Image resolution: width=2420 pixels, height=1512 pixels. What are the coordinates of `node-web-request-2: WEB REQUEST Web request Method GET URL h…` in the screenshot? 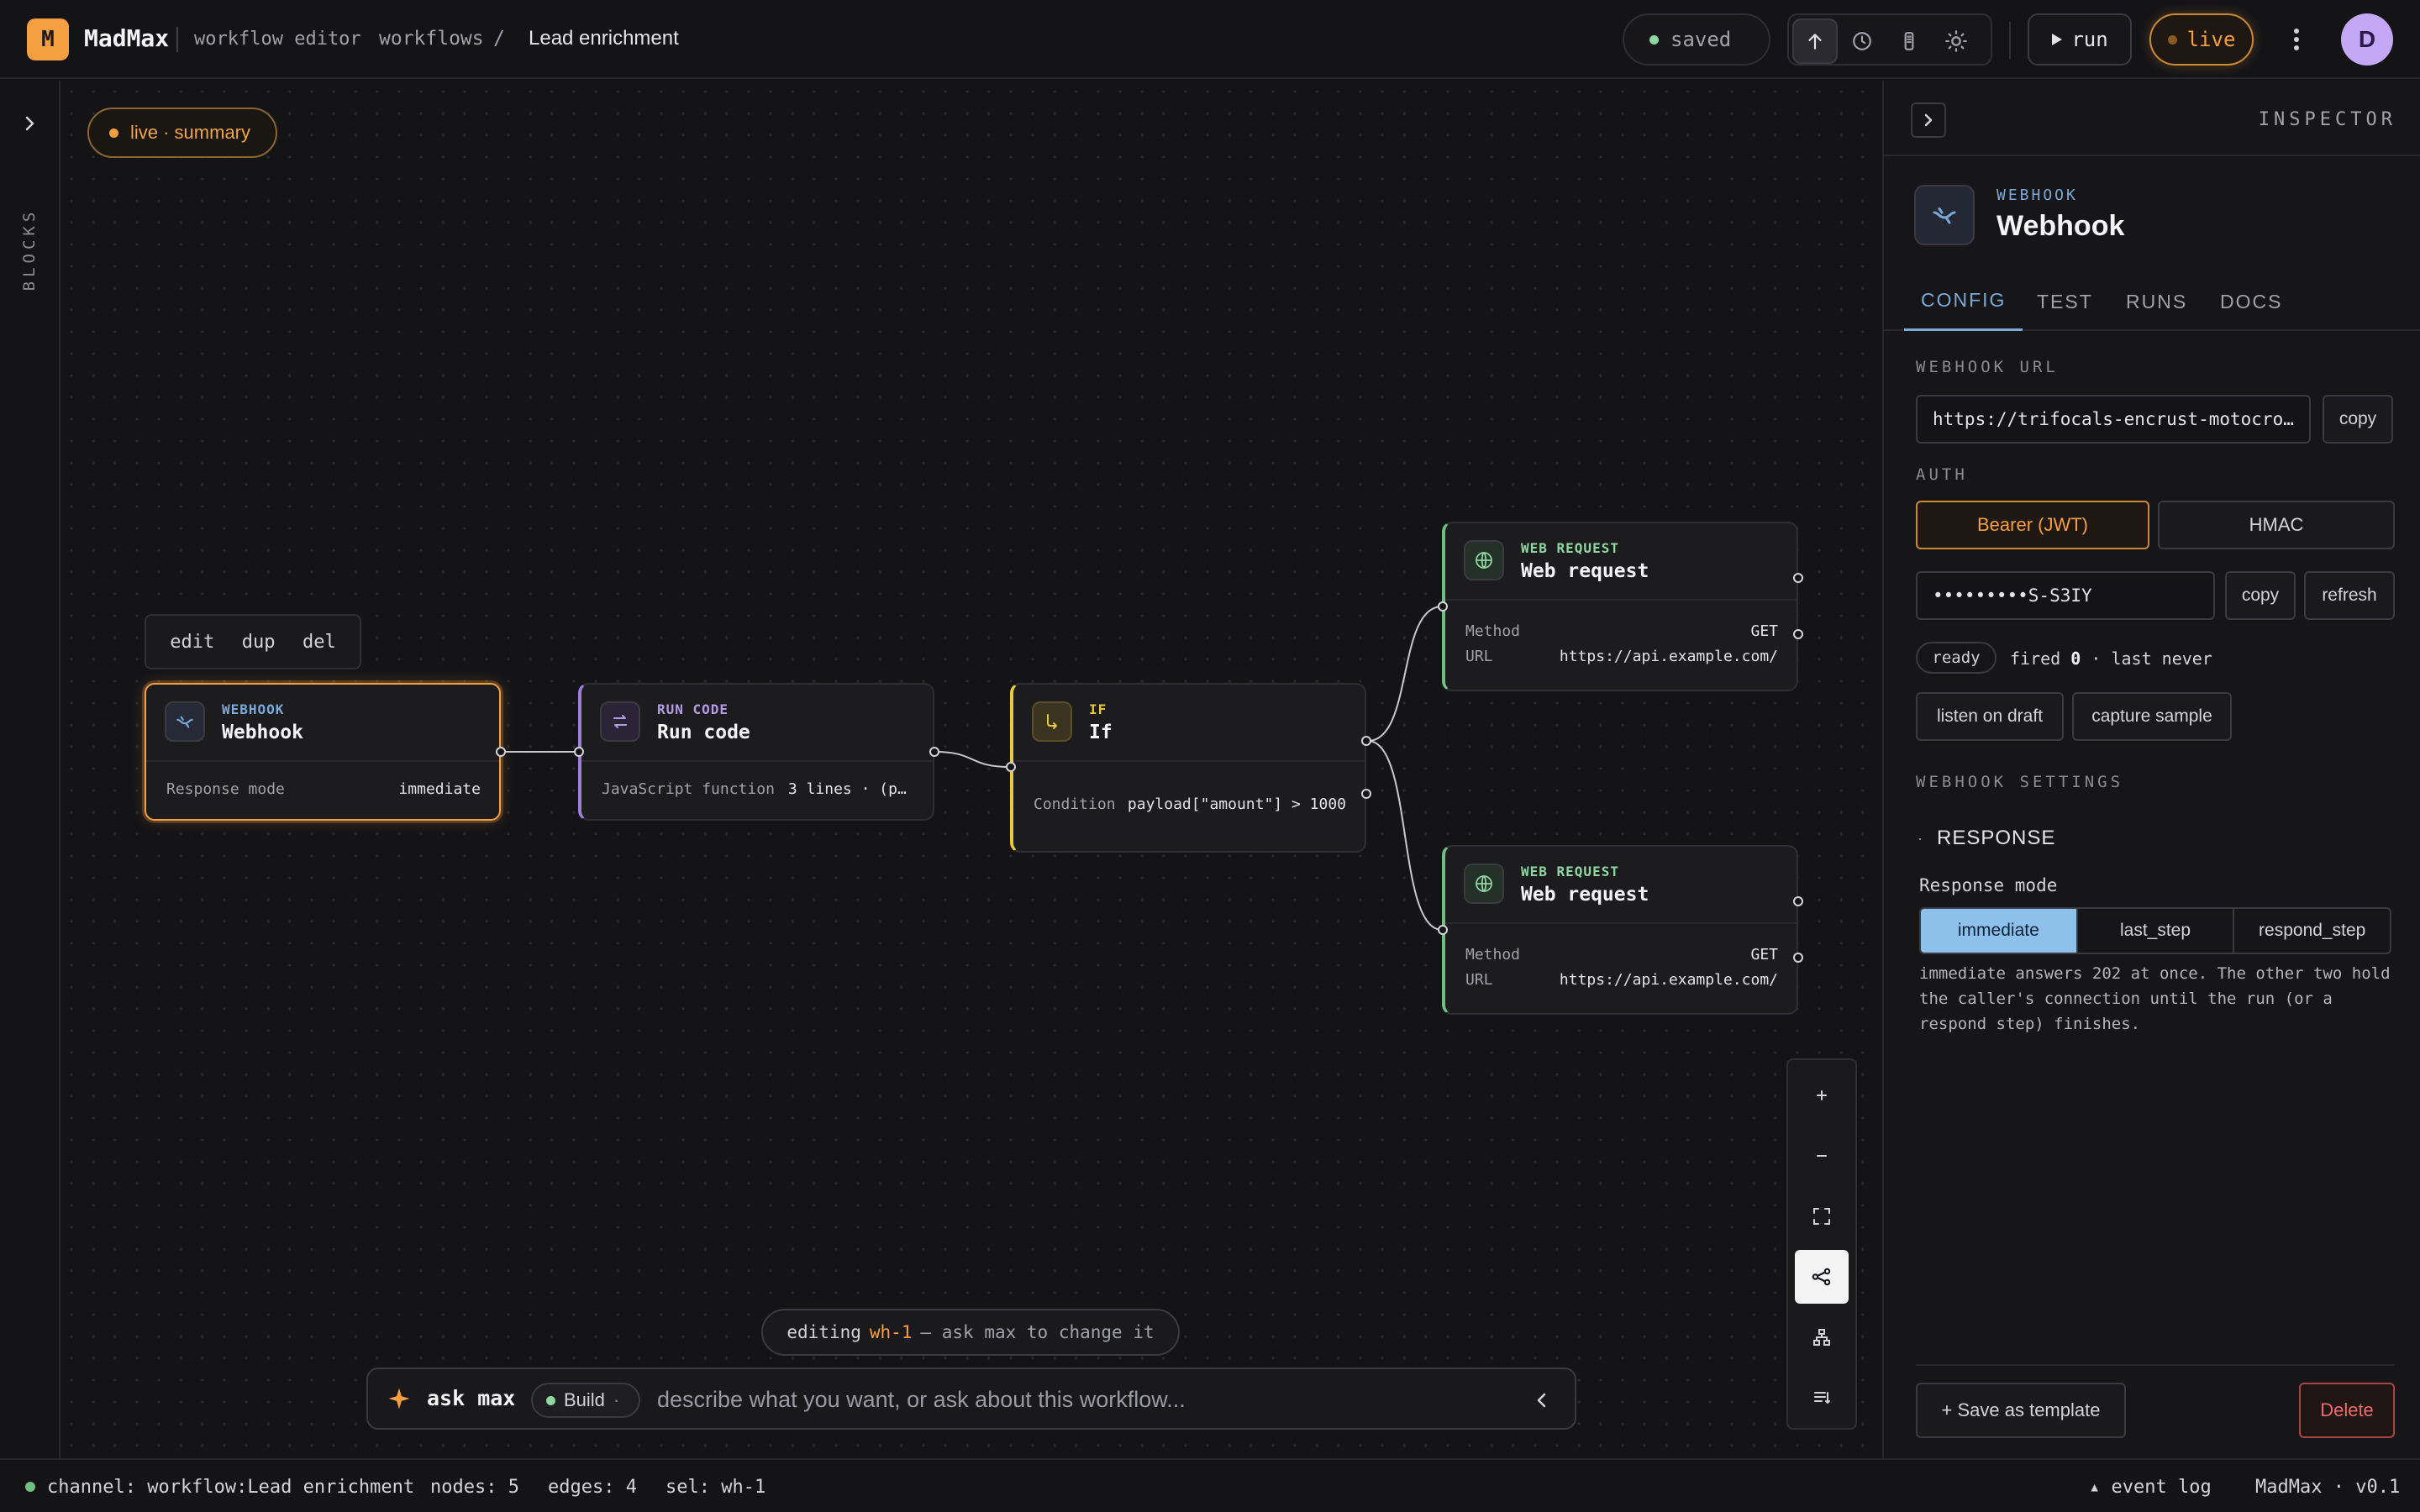 It's located at (1620, 930).